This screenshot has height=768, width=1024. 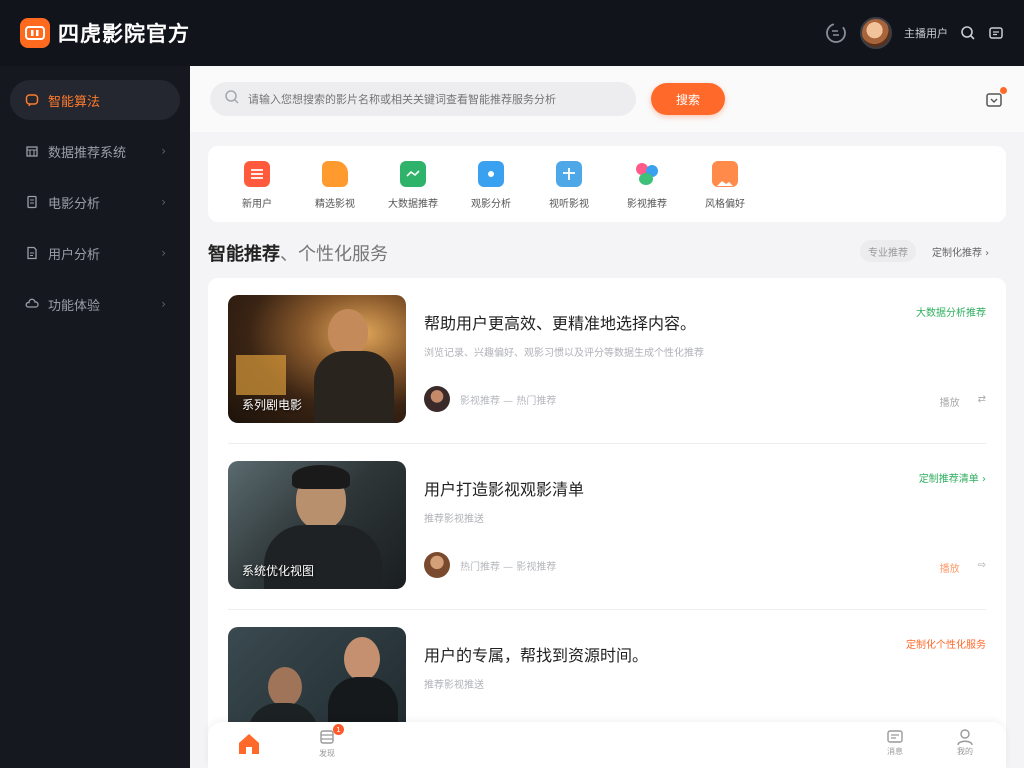 I want to click on home-icon, so click(x=249, y=744).